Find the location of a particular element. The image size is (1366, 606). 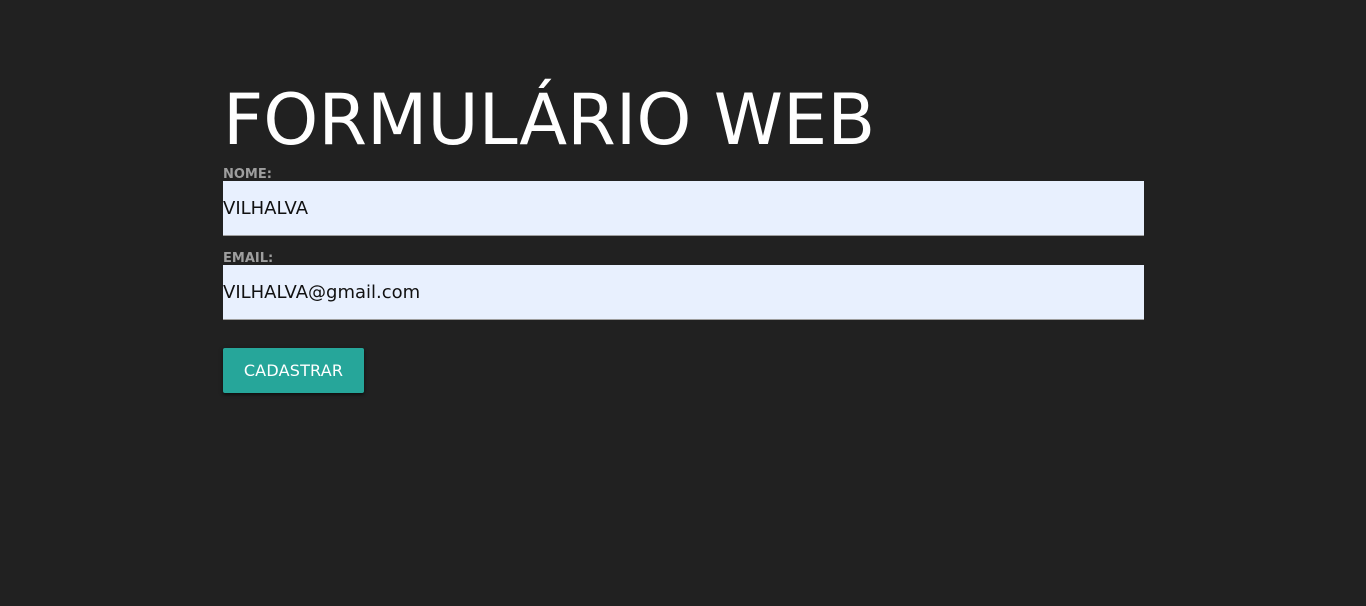

nome-label: NOME: is located at coordinates (247, 174).